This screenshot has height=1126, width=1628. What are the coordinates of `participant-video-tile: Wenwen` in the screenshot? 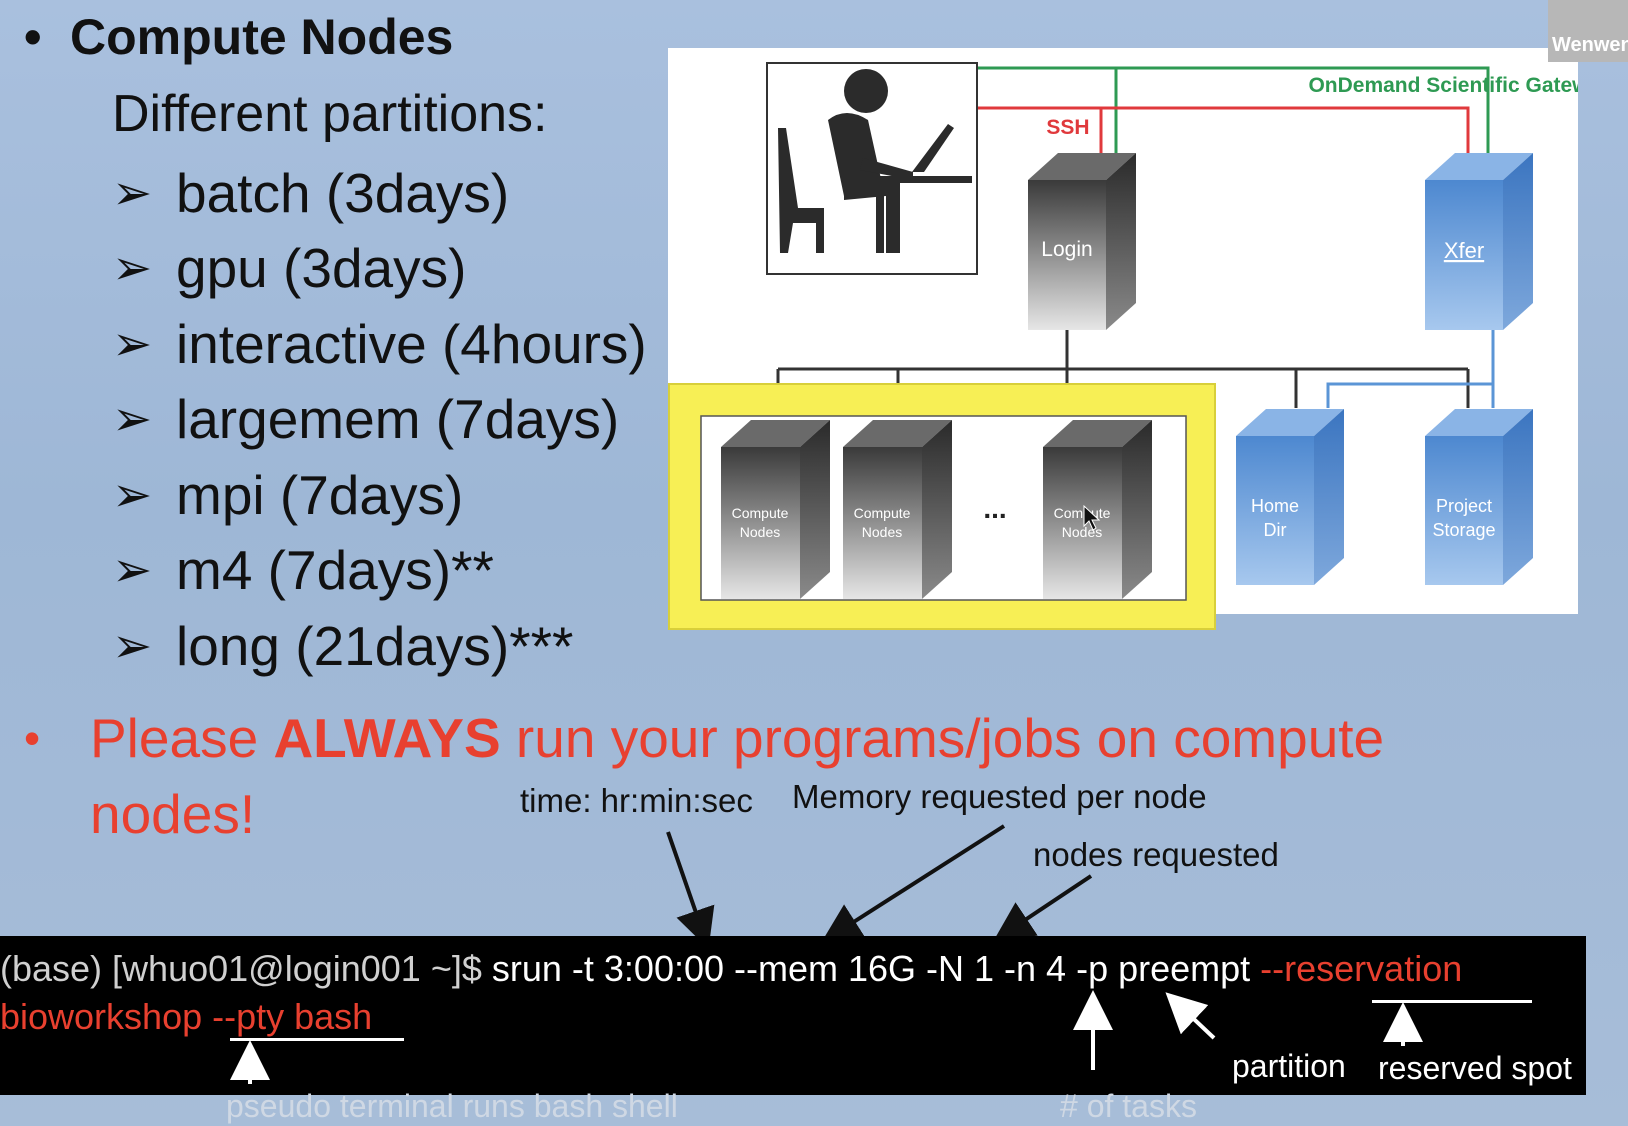 It's located at (1588, 31).